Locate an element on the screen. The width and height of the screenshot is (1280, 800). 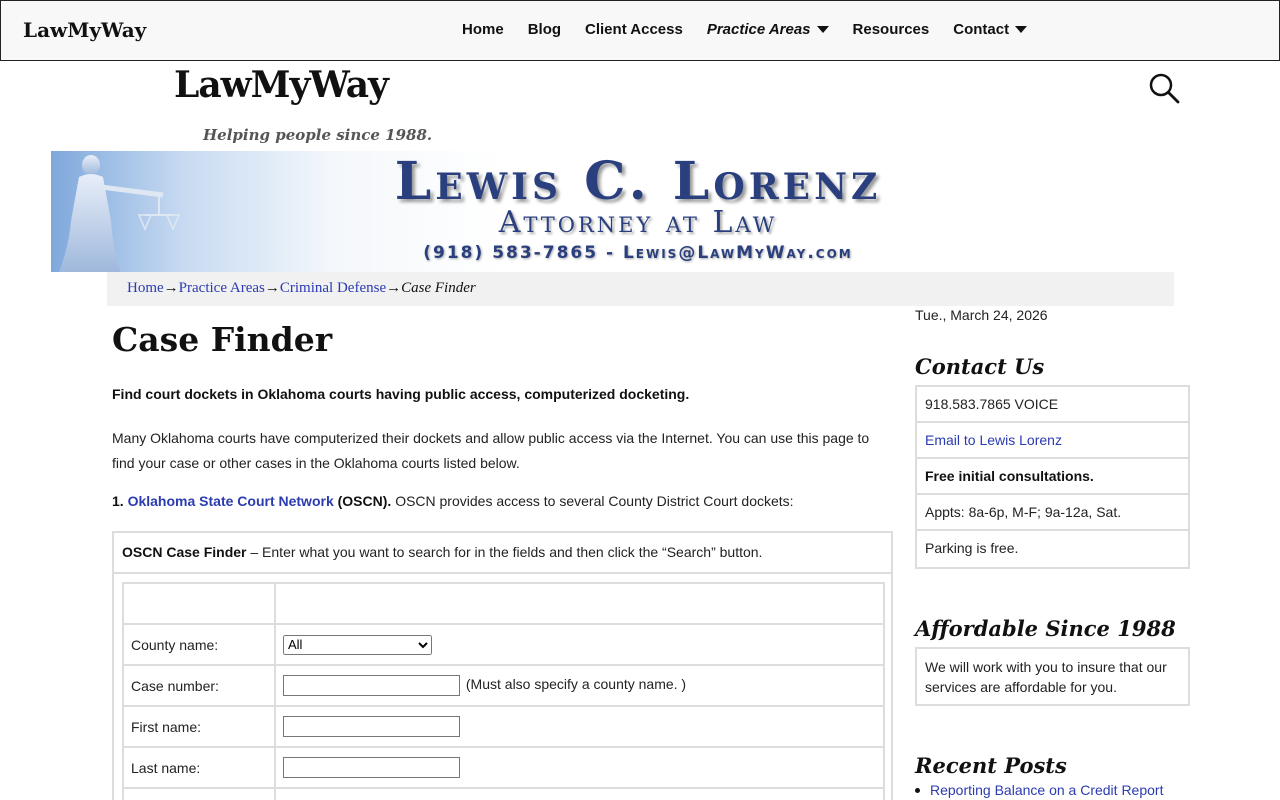
nav-client-access: Client Access is located at coordinates (634, 29).